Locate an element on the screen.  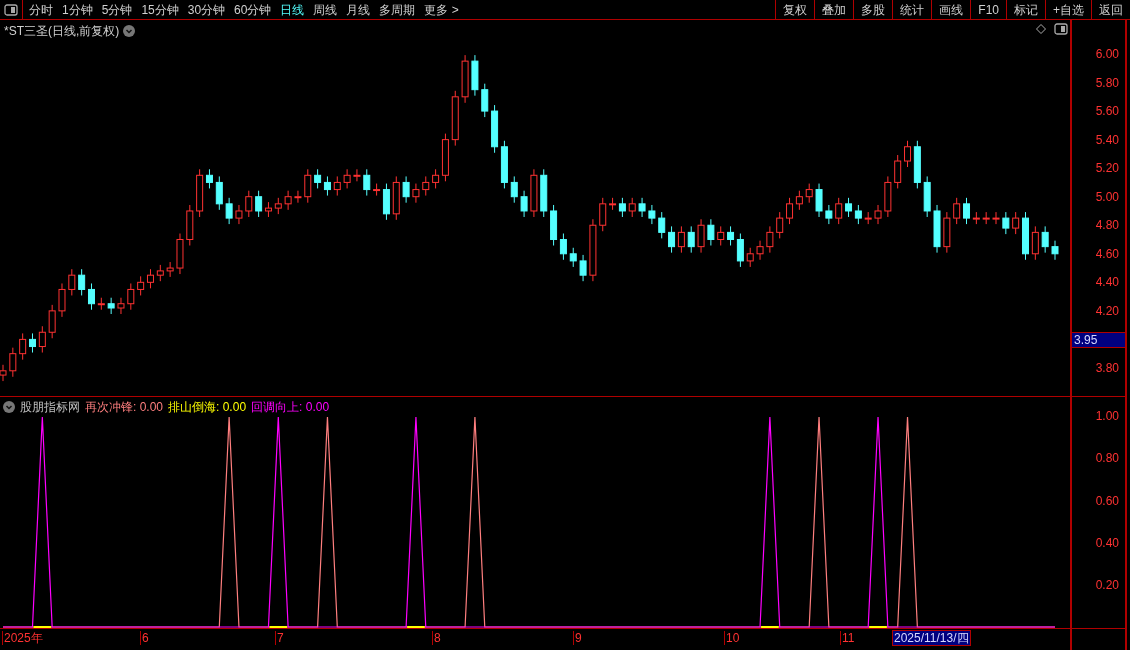
legend-label: 再次冲锋: 0.00 is located at coordinates (124, 407).